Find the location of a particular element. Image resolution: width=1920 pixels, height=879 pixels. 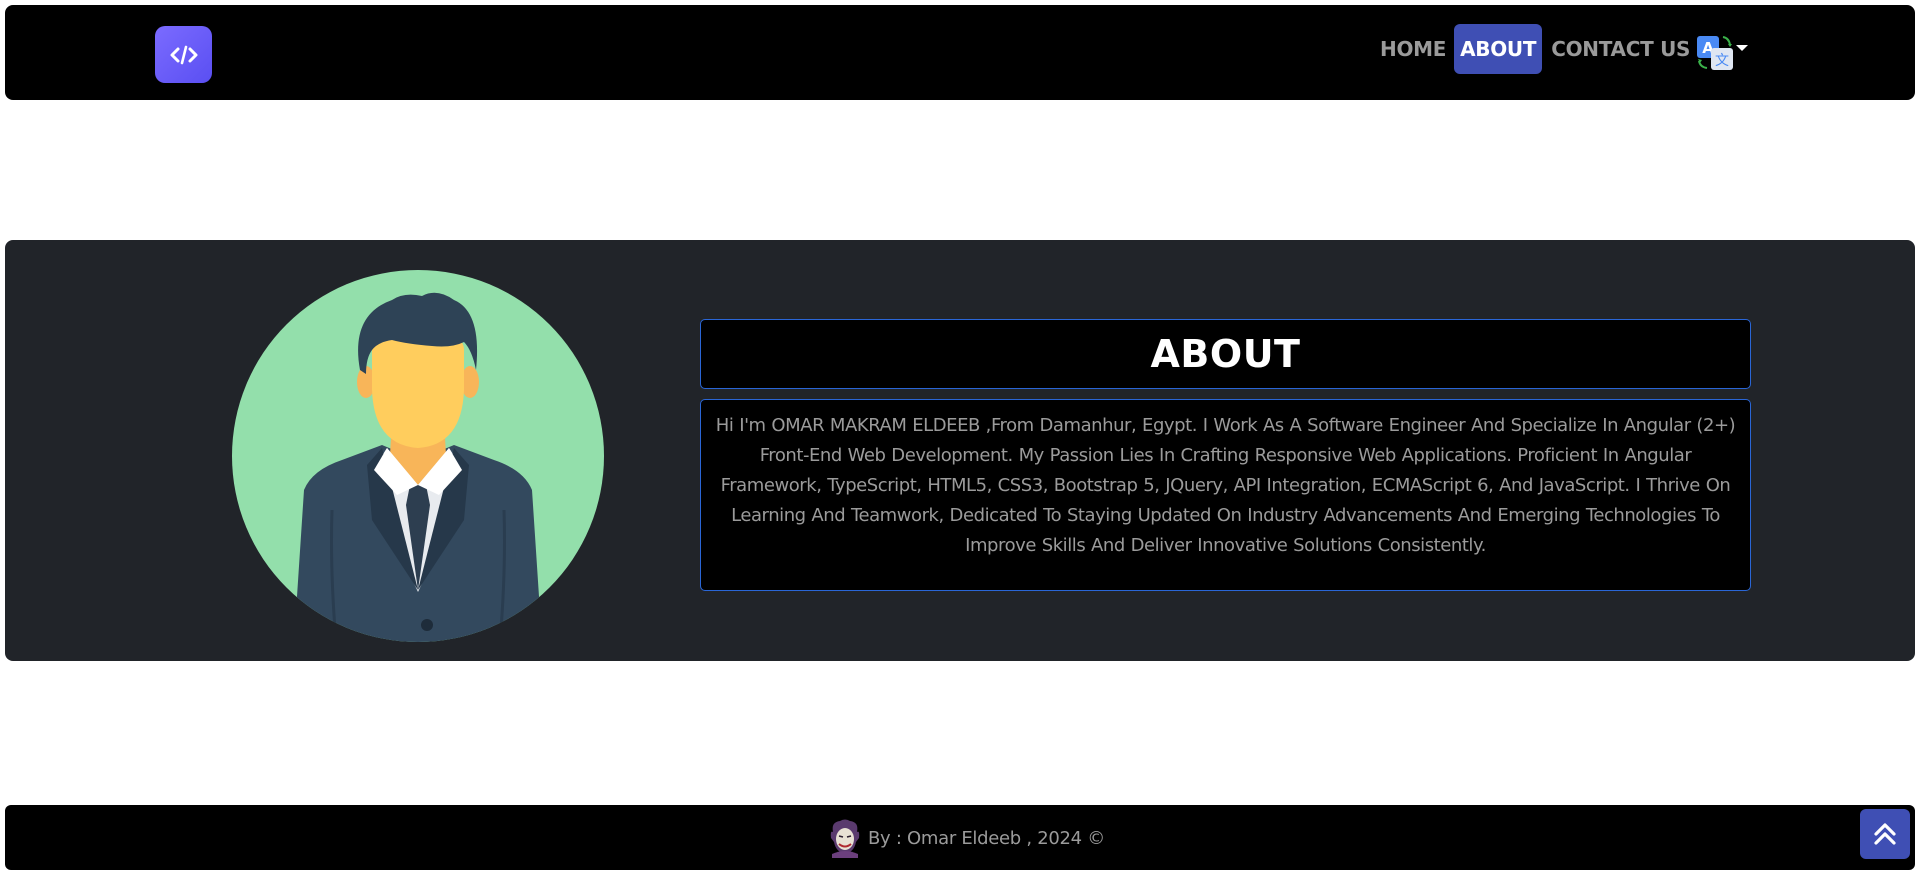

footer-credit-text: By : Omar Eldeeb , 2024 © is located at coordinates (986, 838).